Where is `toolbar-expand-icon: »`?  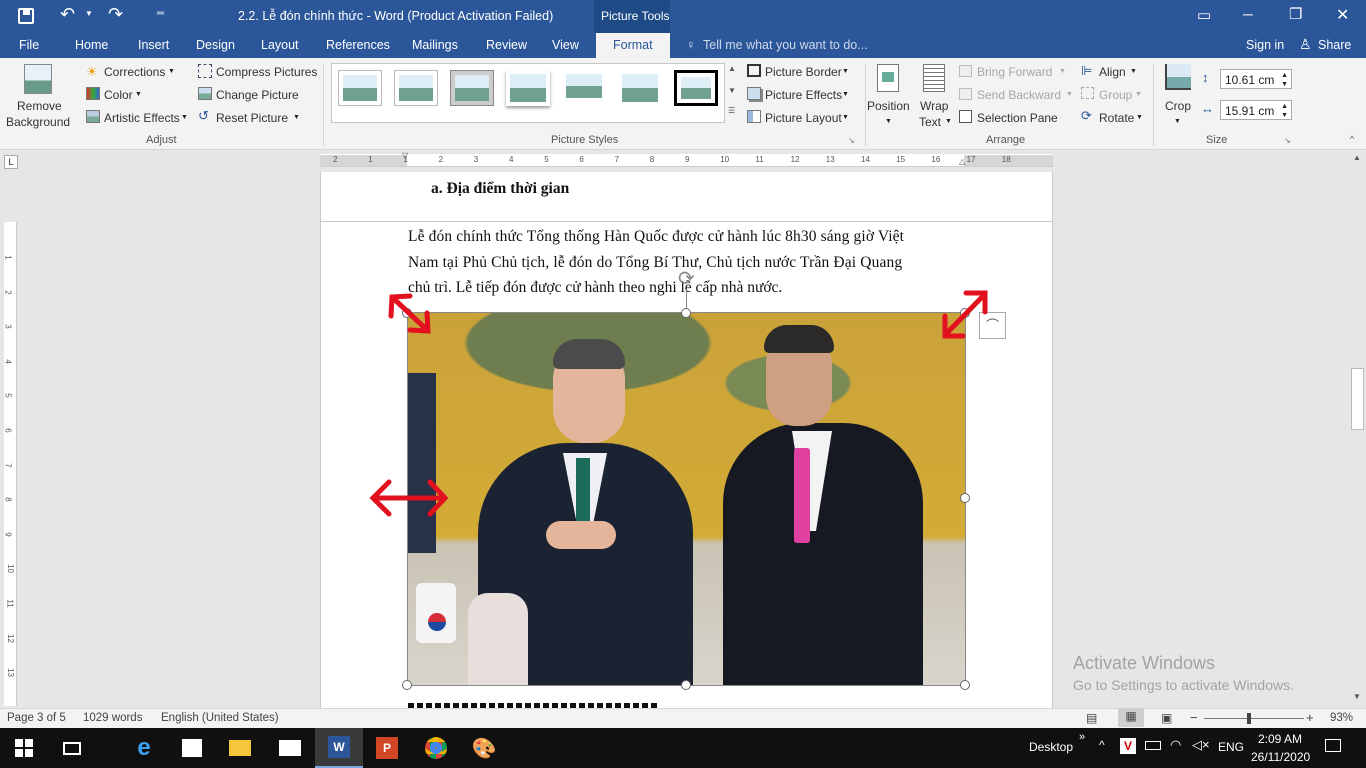
toolbar-expand-icon: » is located at coordinates (1082, 737).